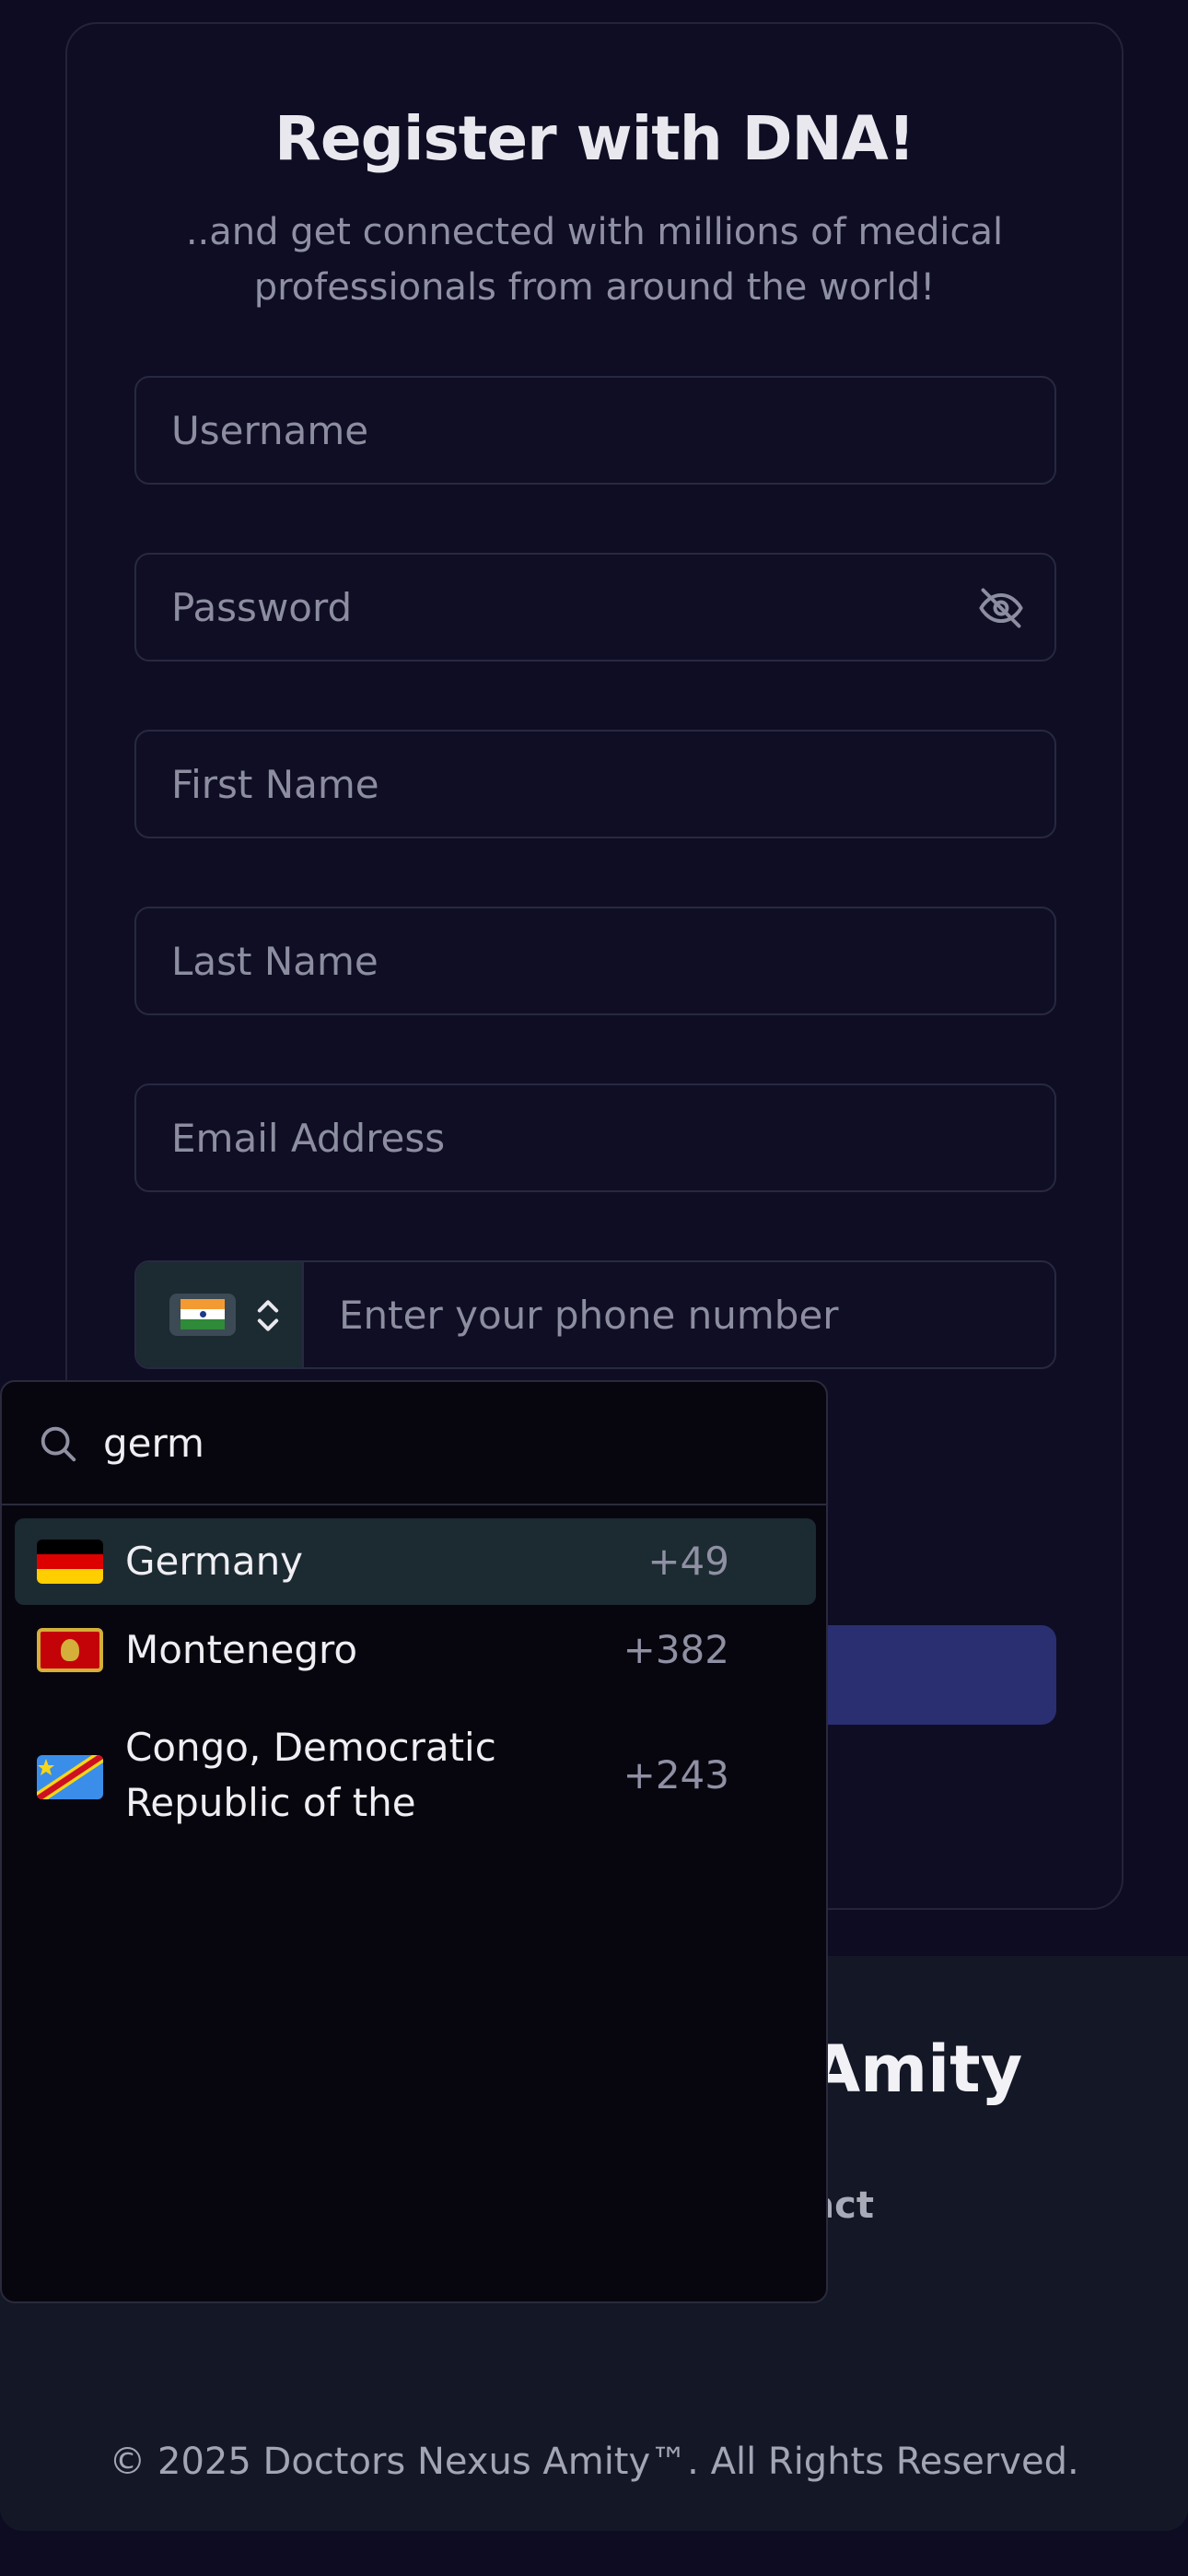 This screenshot has width=1188, height=2576. I want to click on germany-flag-icon, so click(70, 1562).